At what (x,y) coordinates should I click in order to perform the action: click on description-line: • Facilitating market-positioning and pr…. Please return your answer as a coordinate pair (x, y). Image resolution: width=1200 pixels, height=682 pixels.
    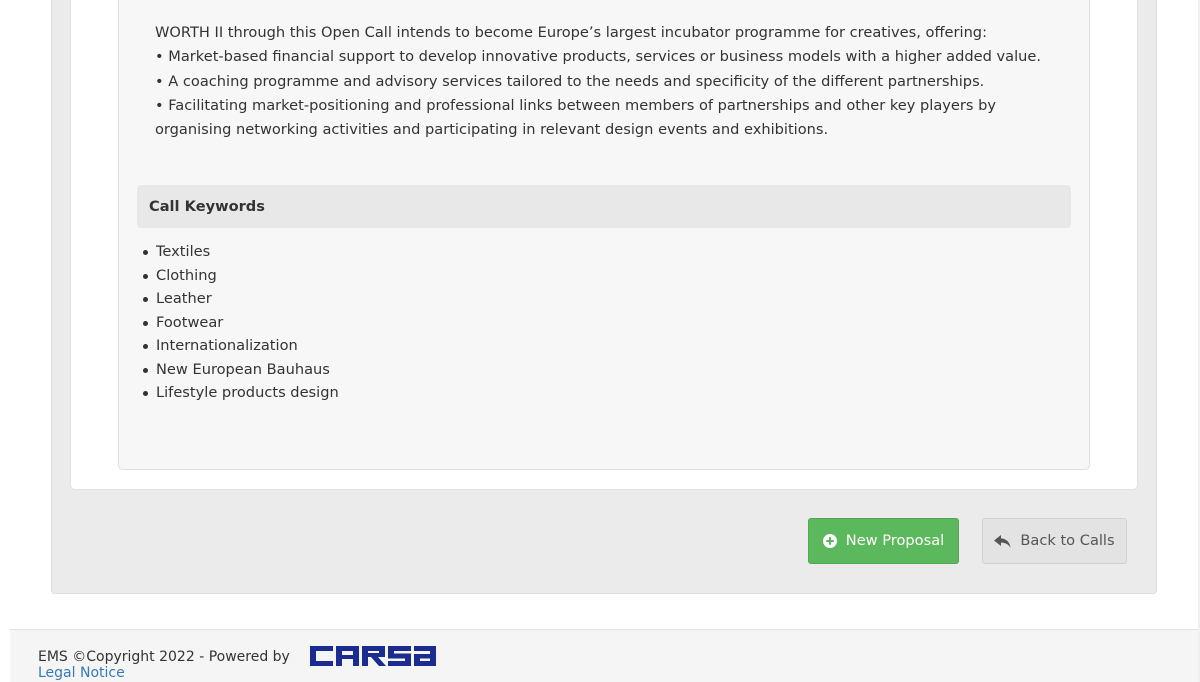
    Looking at the image, I should click on (576, 105).